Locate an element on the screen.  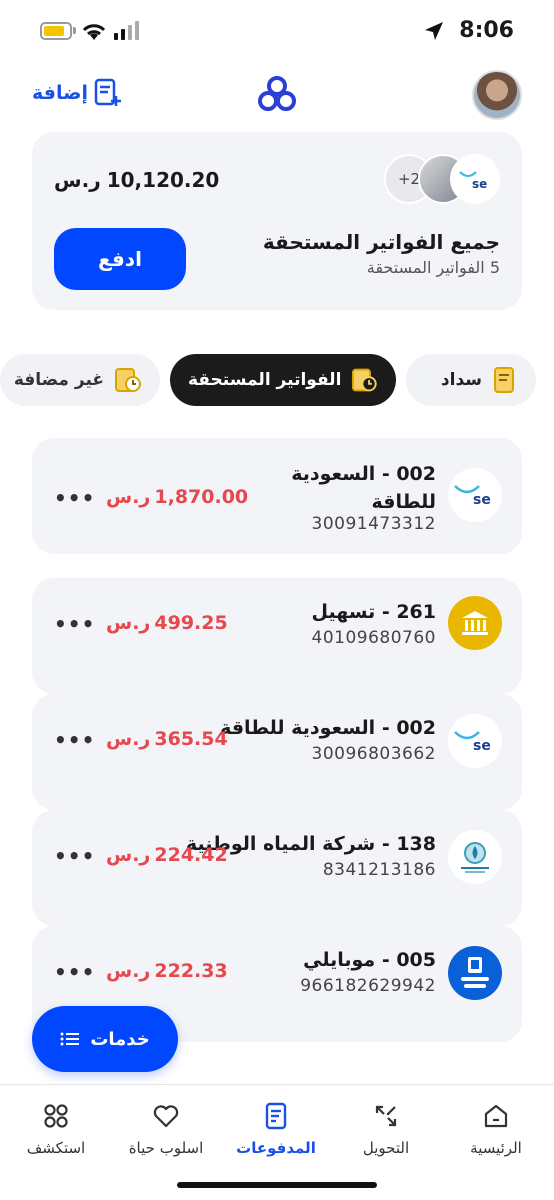
status-time: 8:06 is located at coordinates (486, 30).